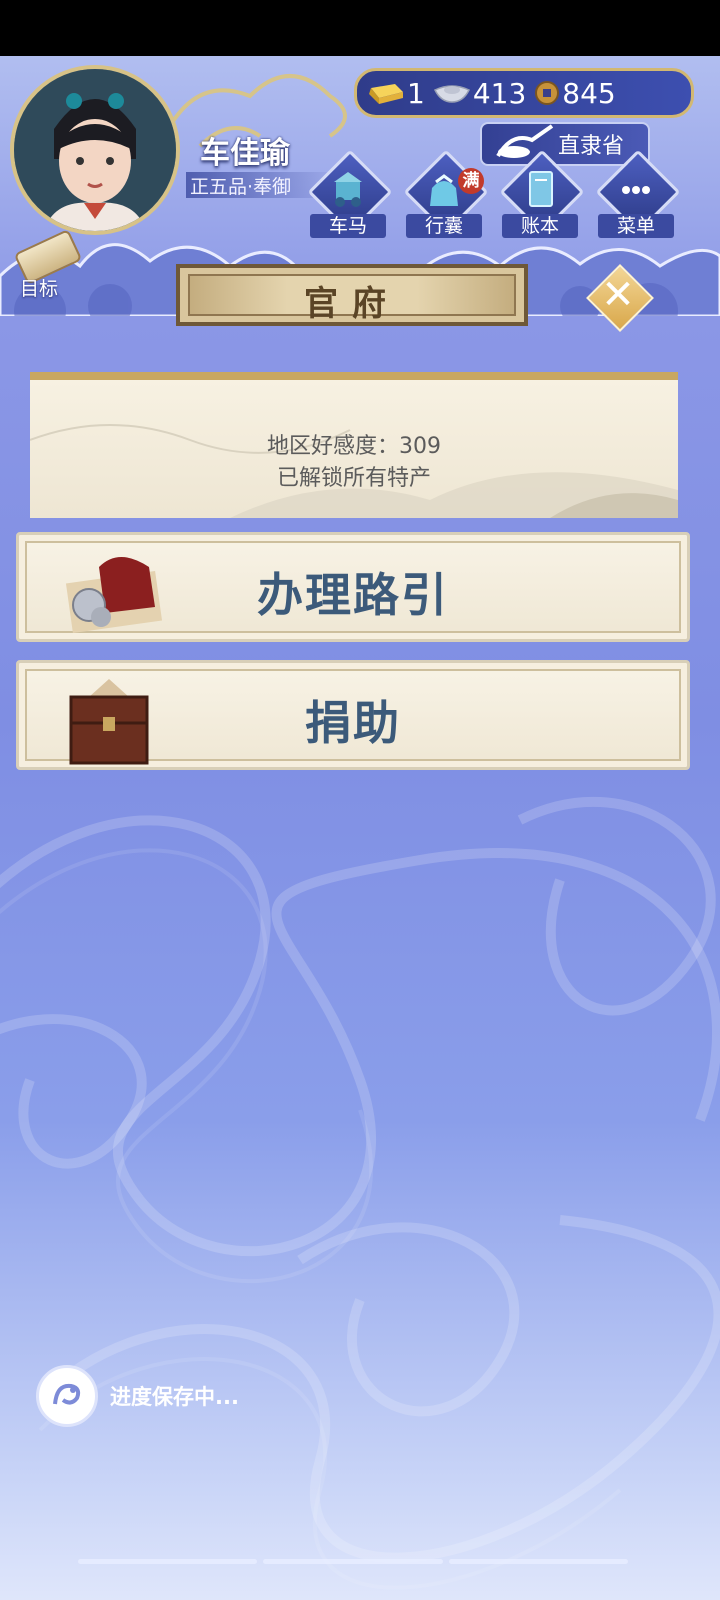 The width and height of the screenshot is (720, 1600). I want to click on menu-carriage-button: 车马, so click(350, 193).